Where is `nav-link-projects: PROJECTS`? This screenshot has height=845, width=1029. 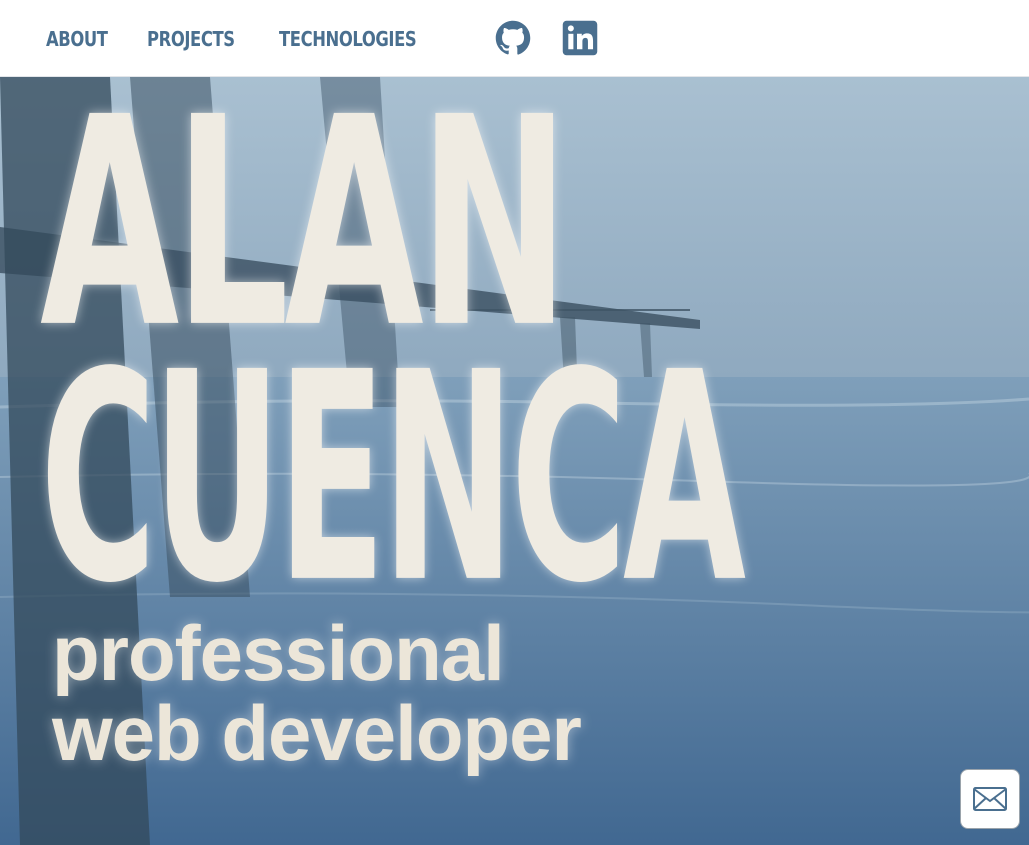
nav-link-projects: PROJECTS is located at coordinates (191, 39).